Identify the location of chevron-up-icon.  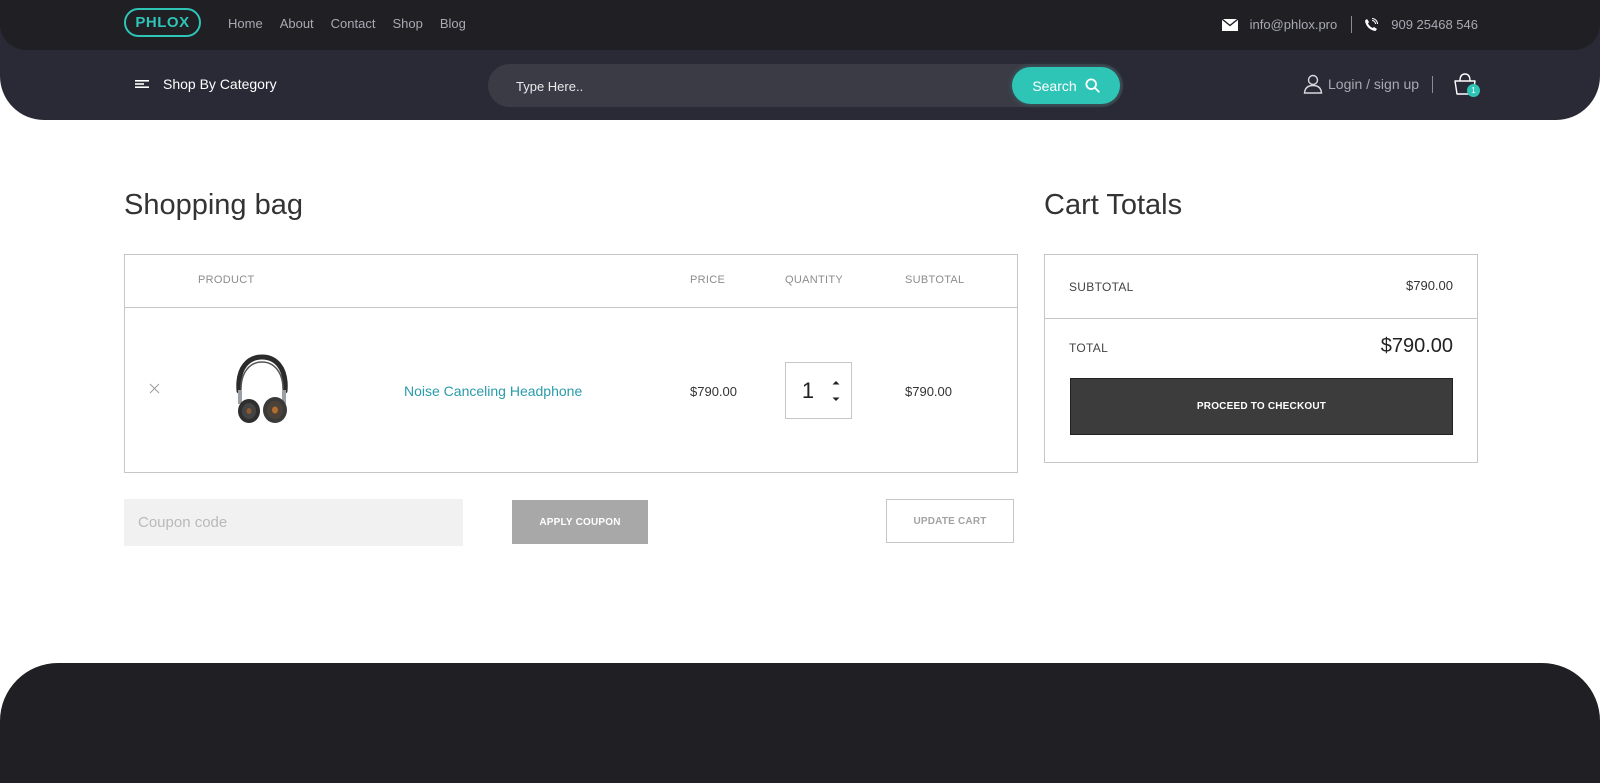
(836, 382).